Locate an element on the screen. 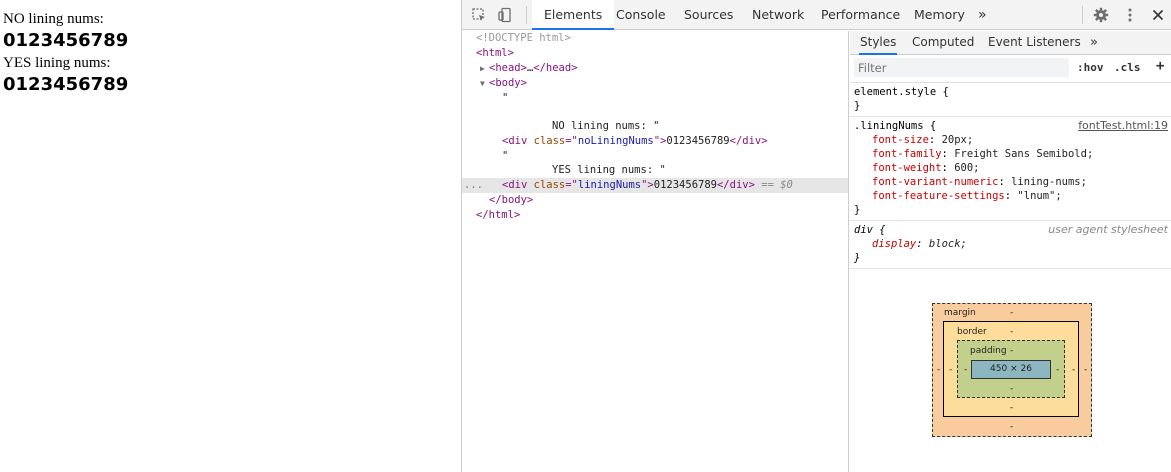 This screenshot has width=1171, height=472. body-open-tag: <body> is located at coordinates (508, 83).